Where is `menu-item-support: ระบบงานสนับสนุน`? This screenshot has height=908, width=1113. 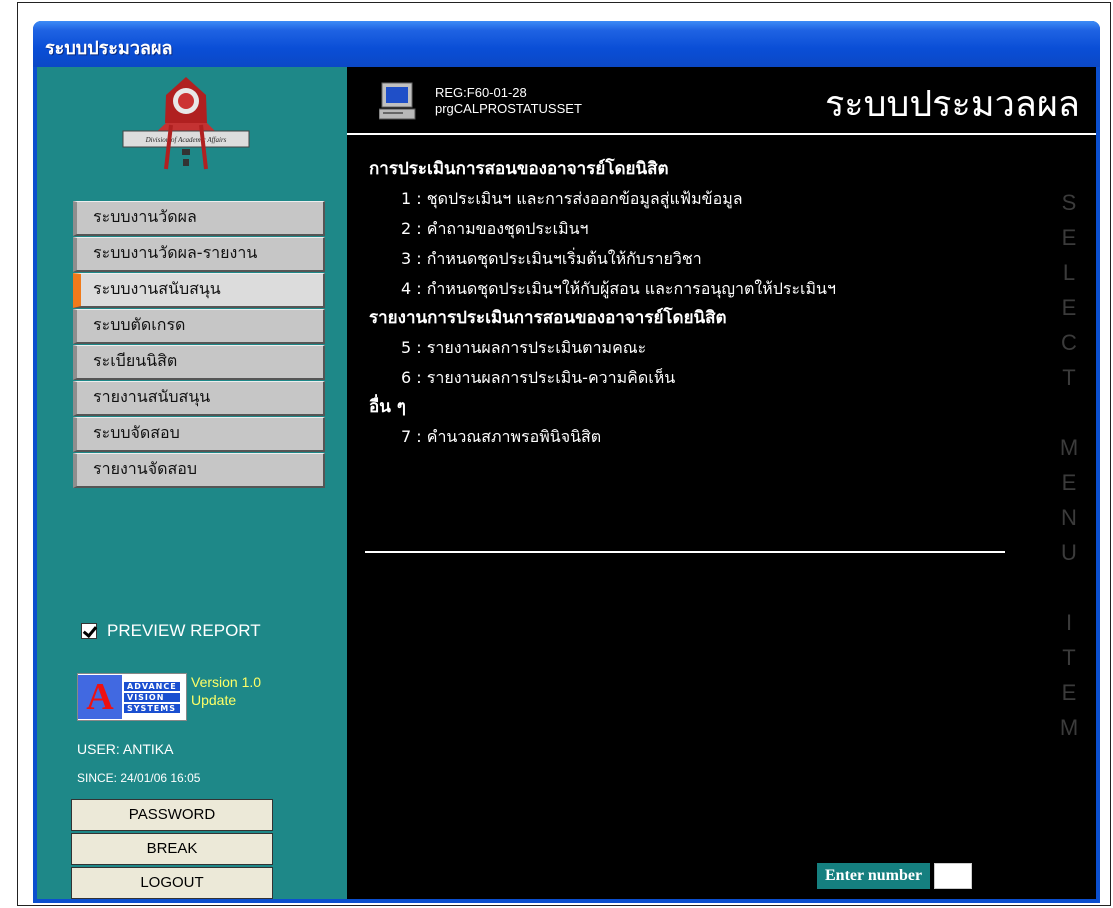 menu-item-support: ระบบงานสนับสนุน is located at coordinates (199, 290).